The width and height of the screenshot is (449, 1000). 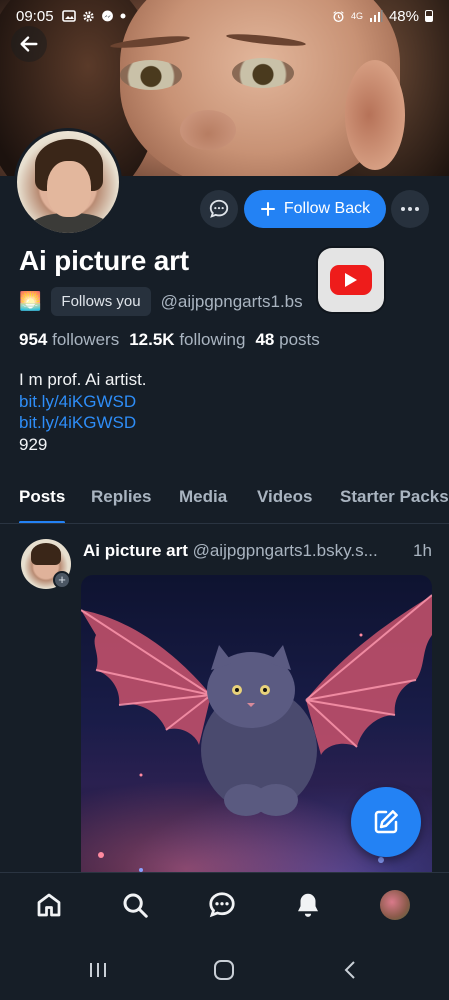 I want to click on following-stat: 12.5K following, so click(x=187, y=340).